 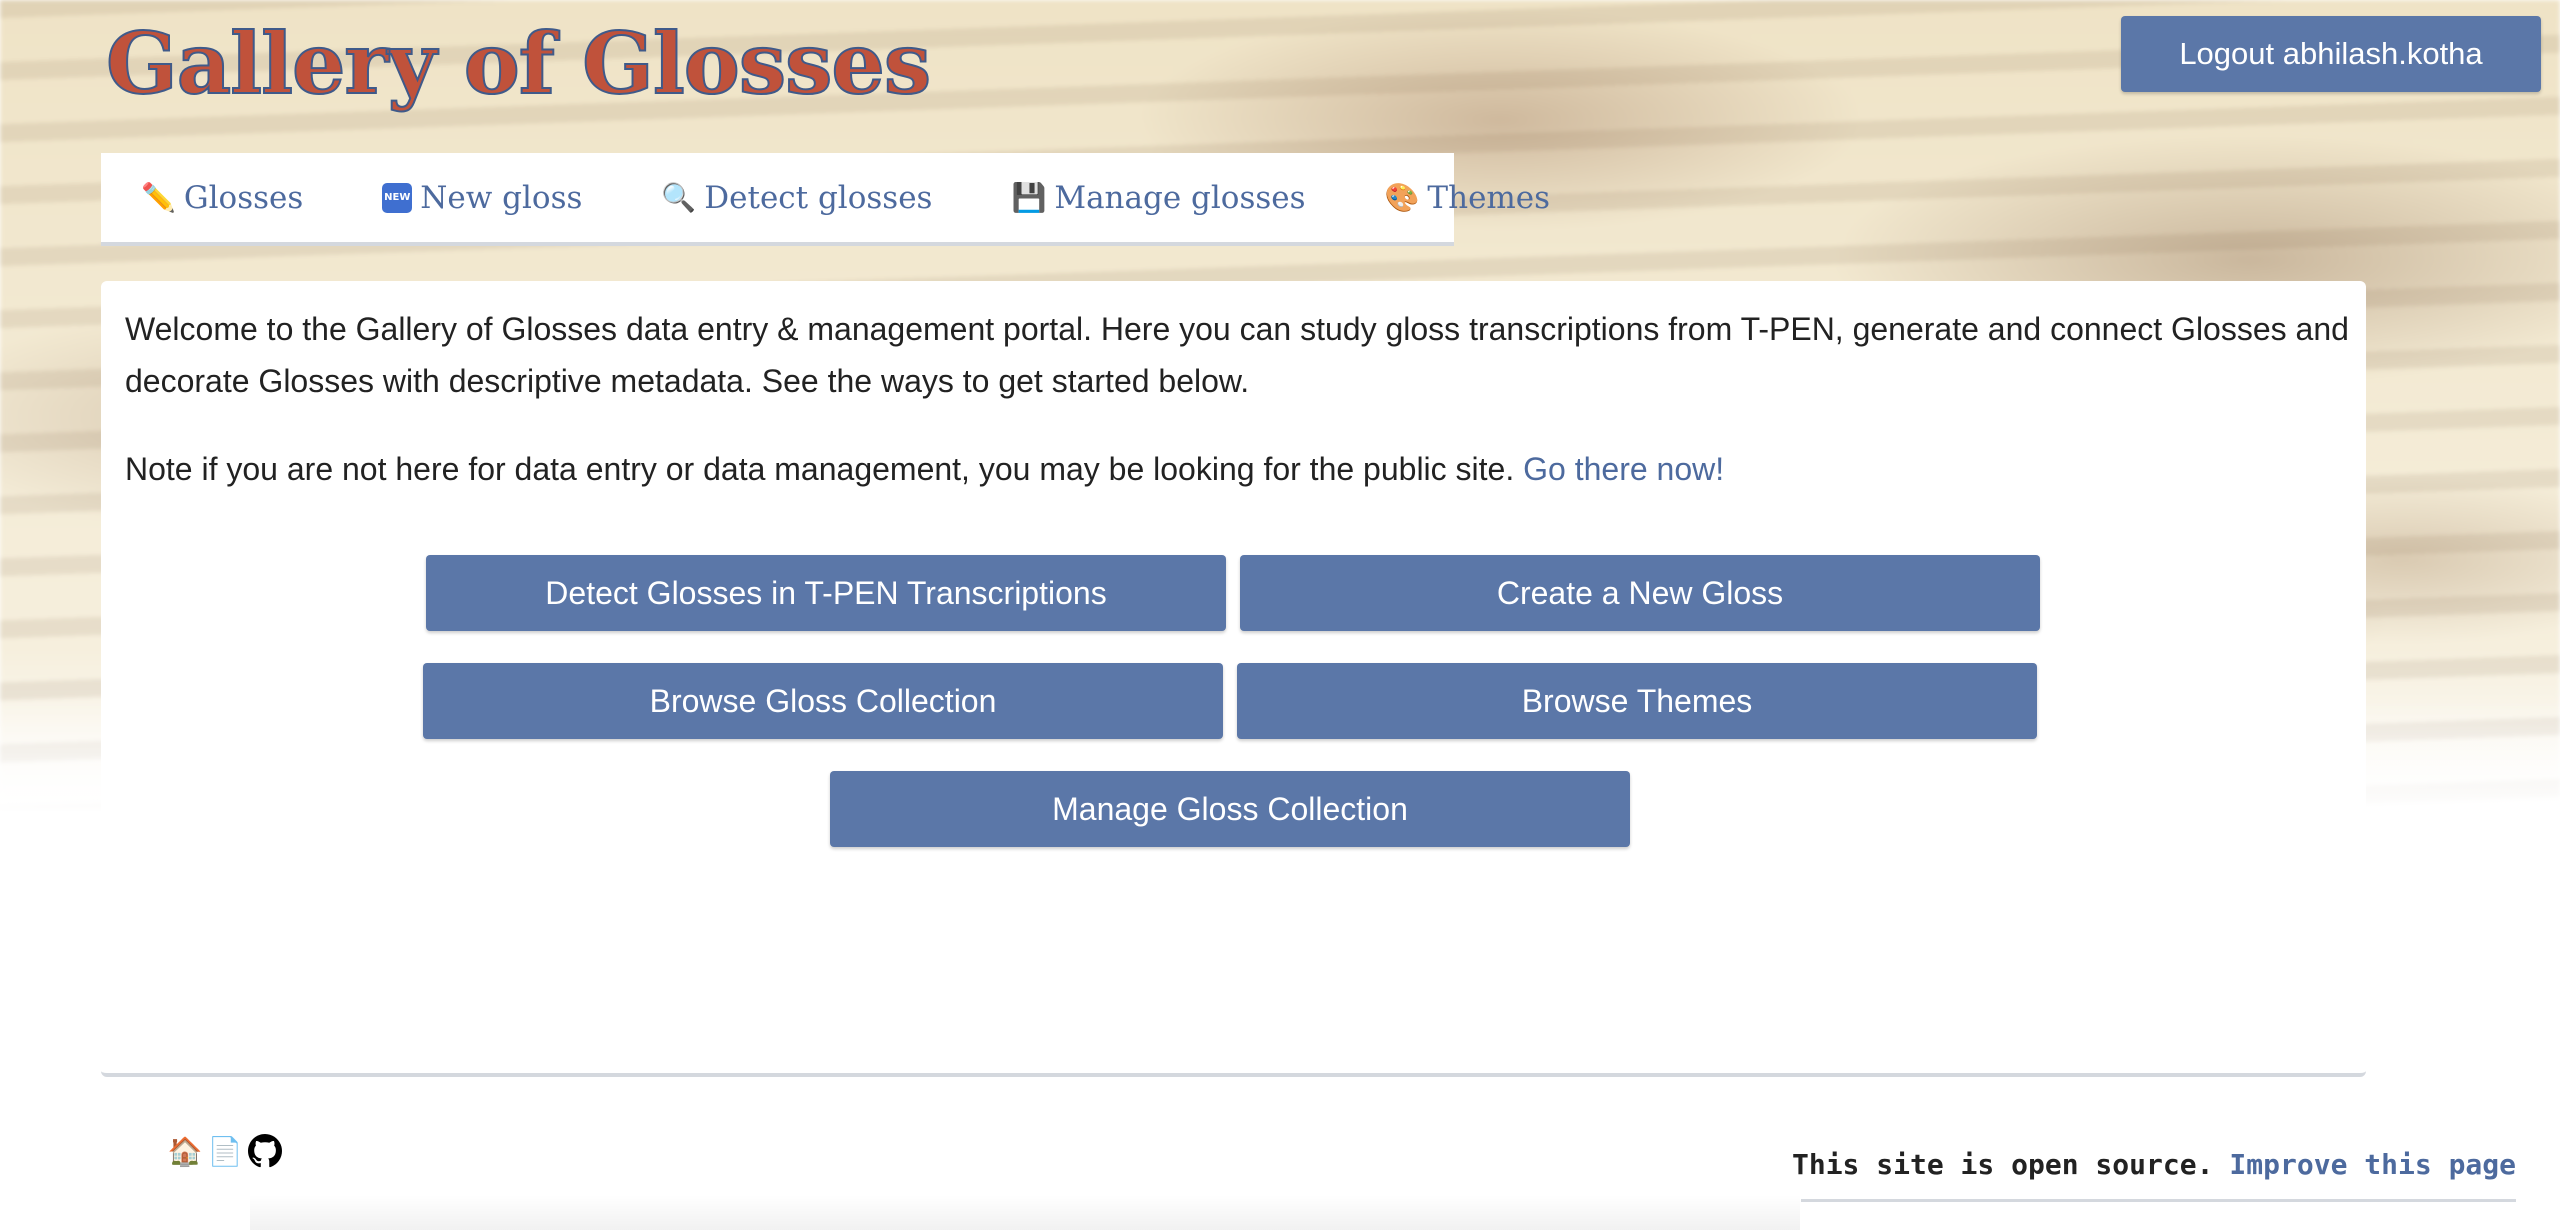 What do you see at coordinates (2002, 1164) in the screenshot?
I see `open-source-text: This site is open source.` at bounding box center [2002, 1164].